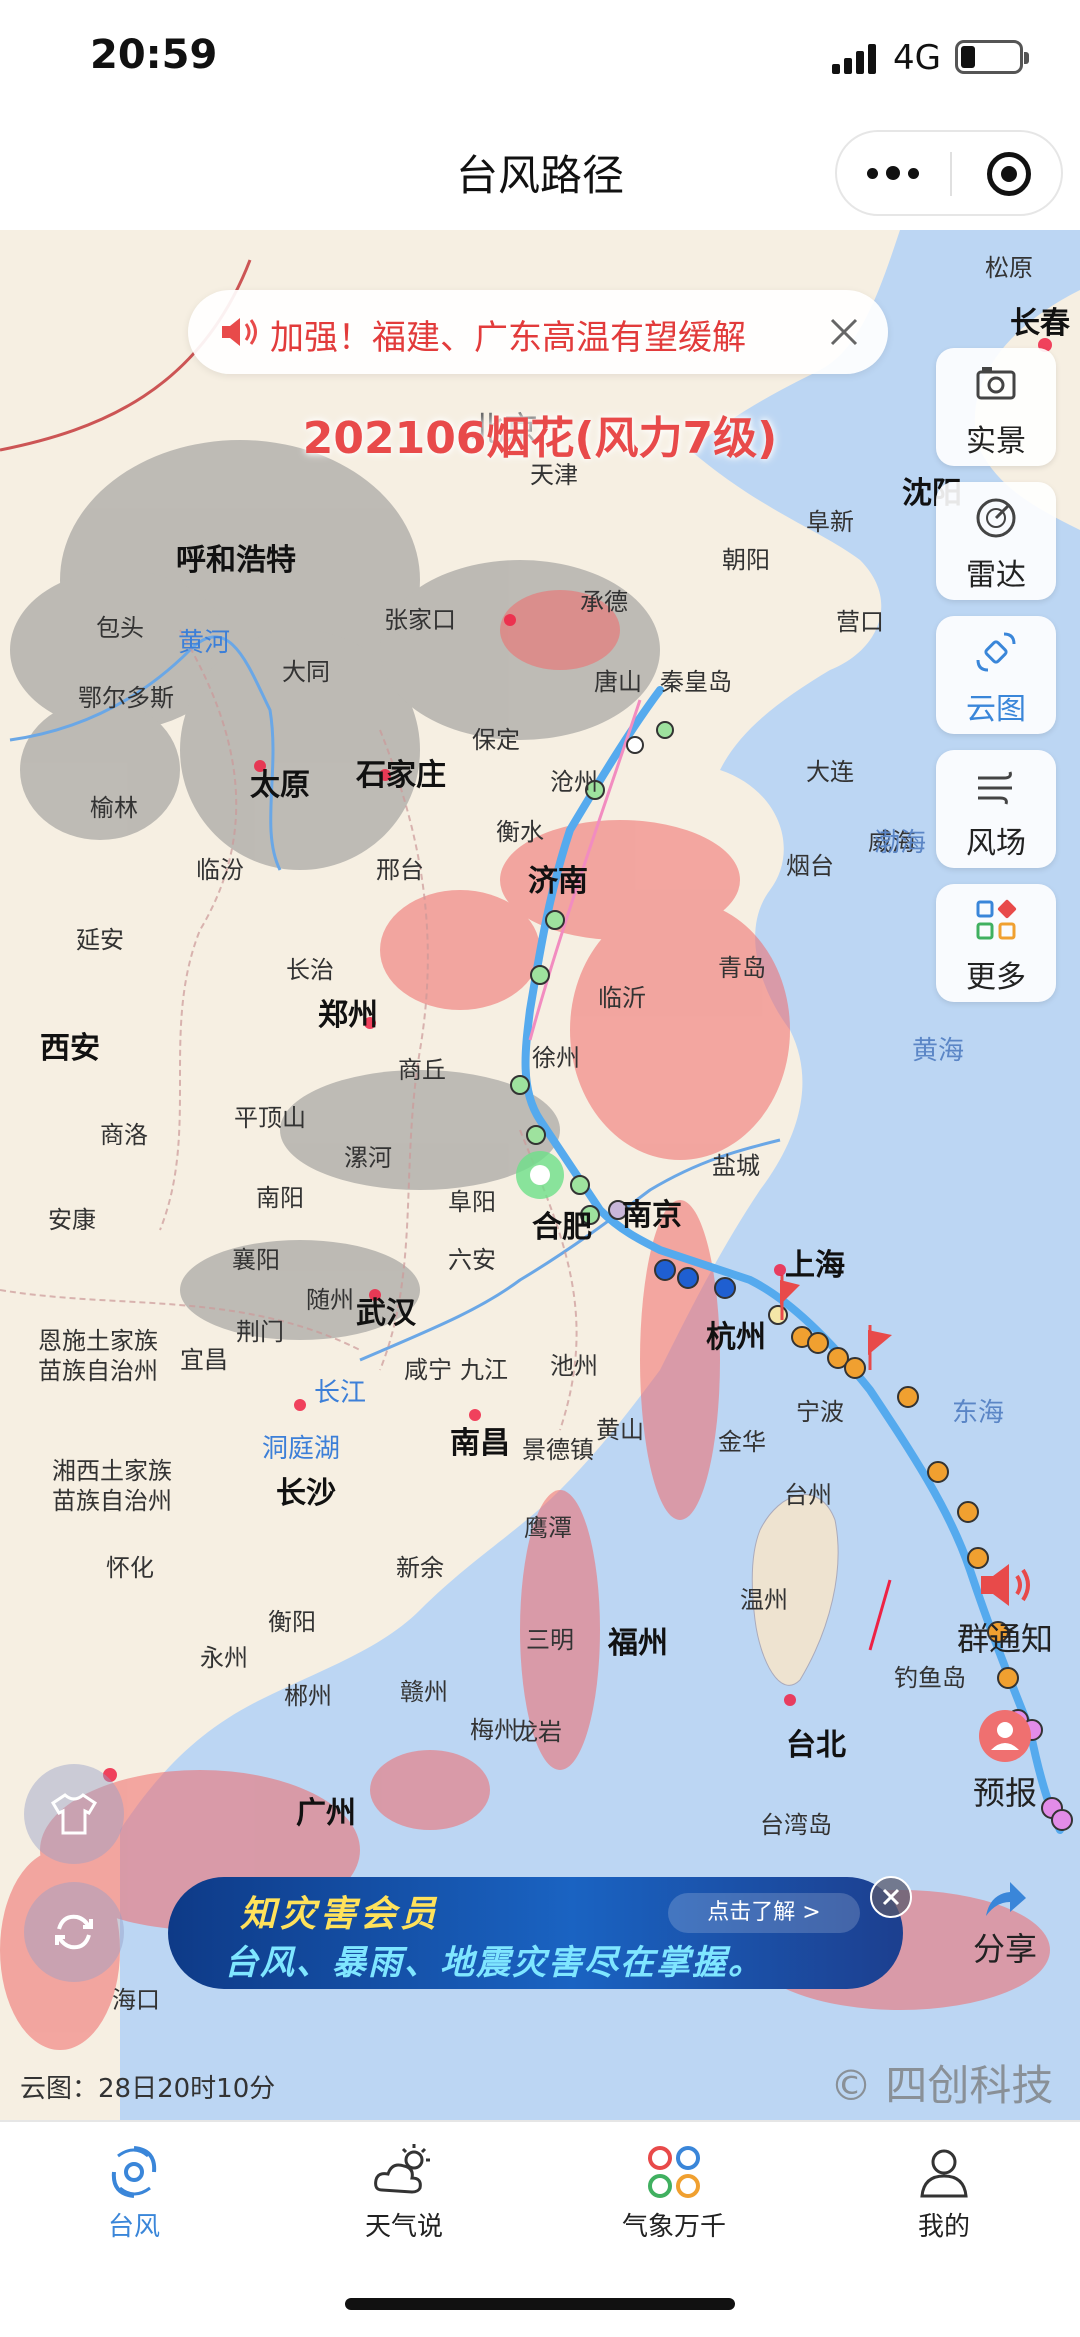 The image size is (1080, 2337). Describe the element at coordinates (815, 1265) in the screenshot. I see `label-shanghai: 上海` at that location.